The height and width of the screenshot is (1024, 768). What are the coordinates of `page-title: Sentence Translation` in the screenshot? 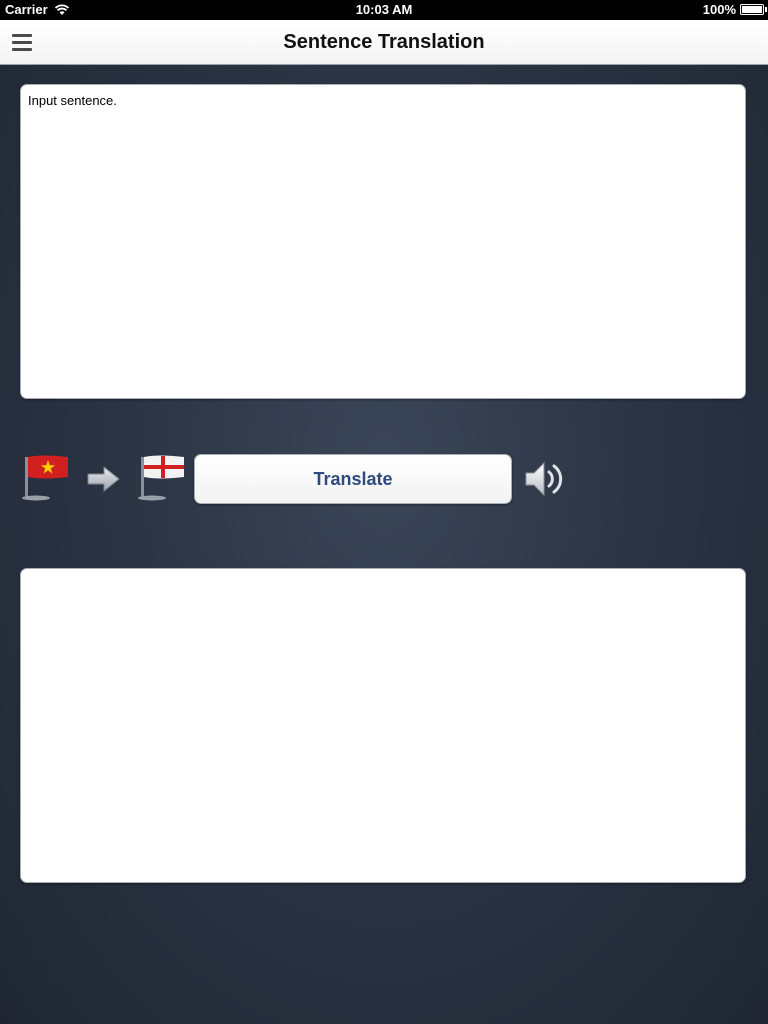 It's located at (384, 42).